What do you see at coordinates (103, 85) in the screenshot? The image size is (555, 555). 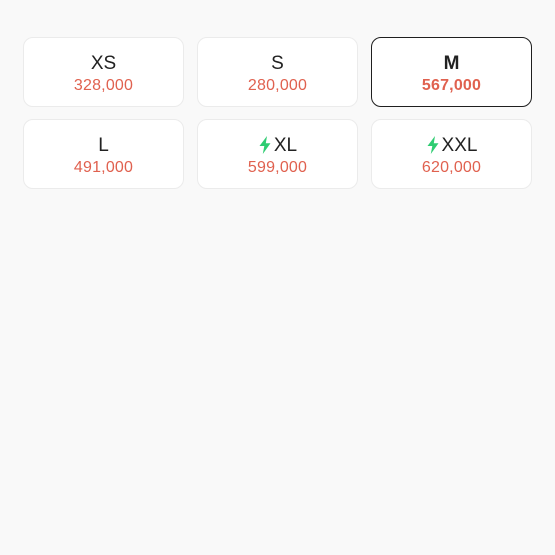 I see `size-price: 328,000` at bounding box center [103, 85].